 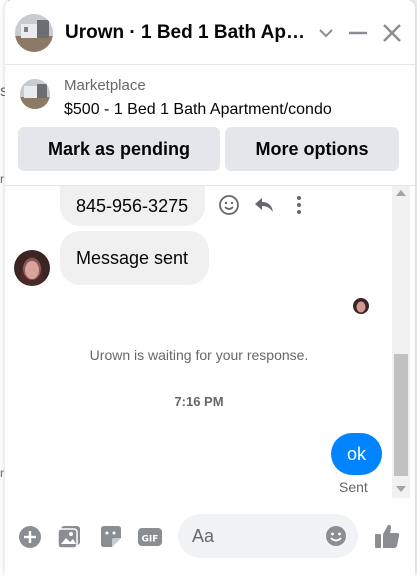 I want to click on listing-avatar, so click(x=34, y=33).